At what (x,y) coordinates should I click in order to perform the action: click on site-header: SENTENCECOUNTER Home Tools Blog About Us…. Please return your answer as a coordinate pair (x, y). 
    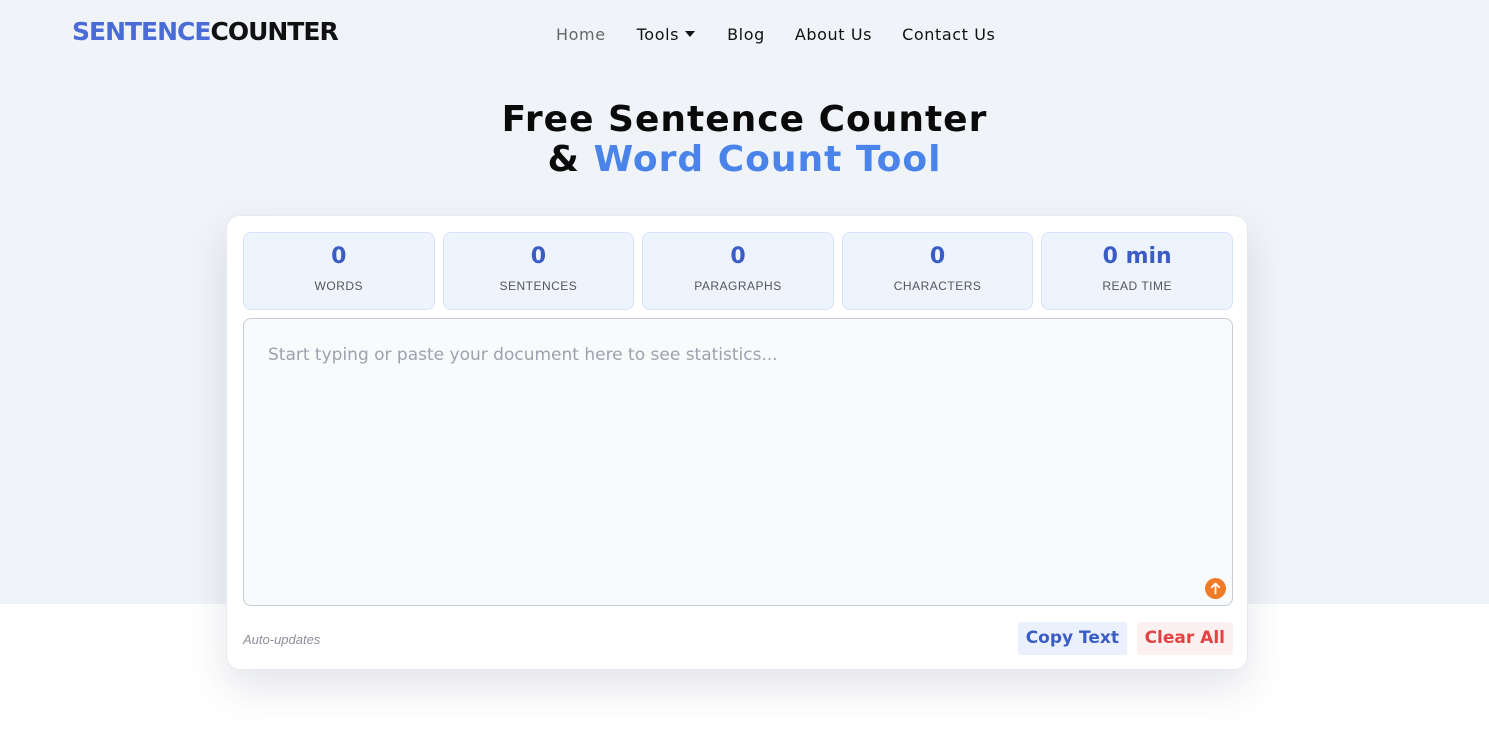
    Looking at the image, I should click on (744, 33).